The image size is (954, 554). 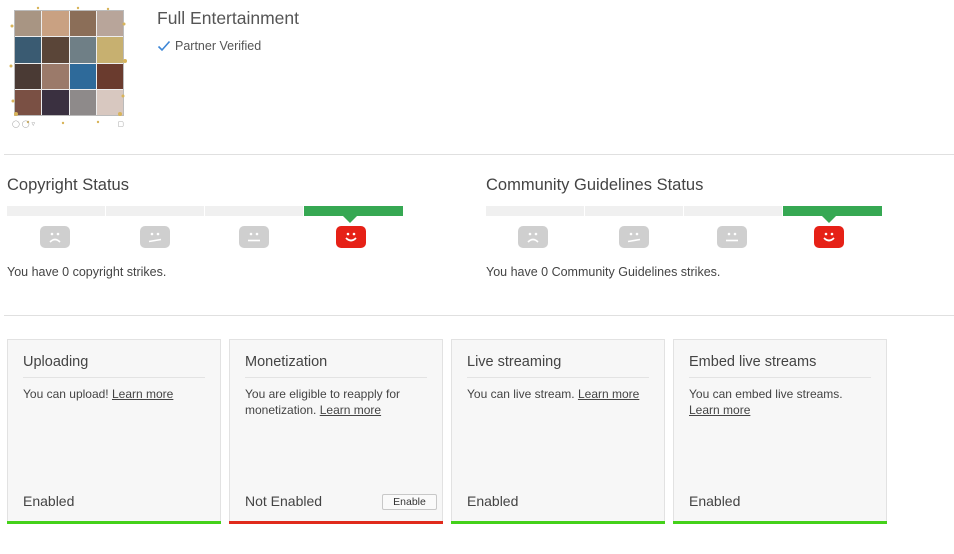 I want to click on card-description: You can embed live streams. Learn more, so click(x=780, y=402).